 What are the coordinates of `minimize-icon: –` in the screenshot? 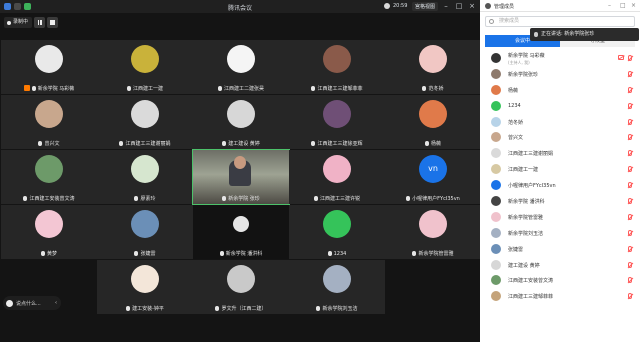 It's located at (446, 6).